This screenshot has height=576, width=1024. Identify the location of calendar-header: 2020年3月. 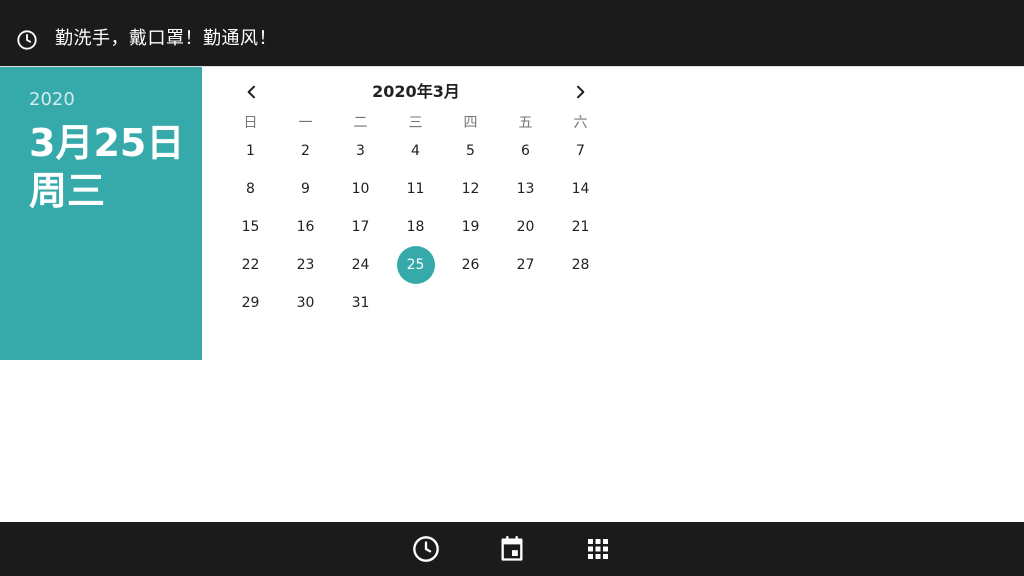
(416, 92).